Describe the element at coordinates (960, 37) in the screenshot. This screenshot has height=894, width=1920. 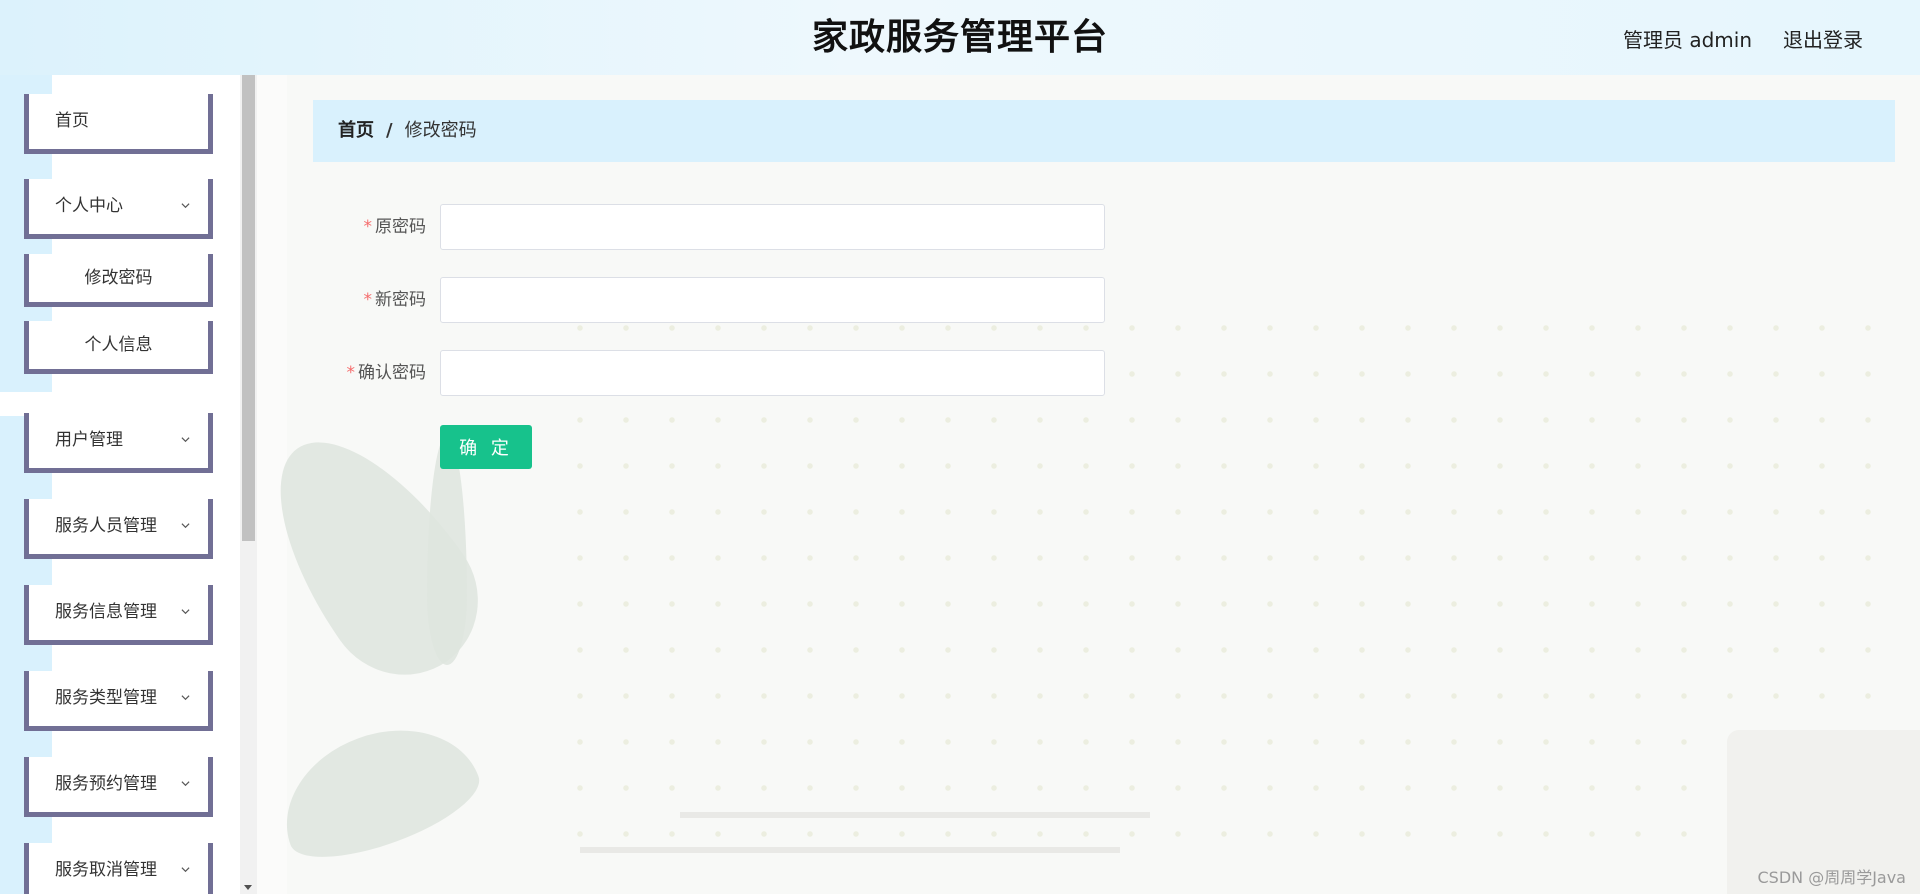
I see `top-header: 家政服务管理平台 管理员 admin 退出登录` at that location.